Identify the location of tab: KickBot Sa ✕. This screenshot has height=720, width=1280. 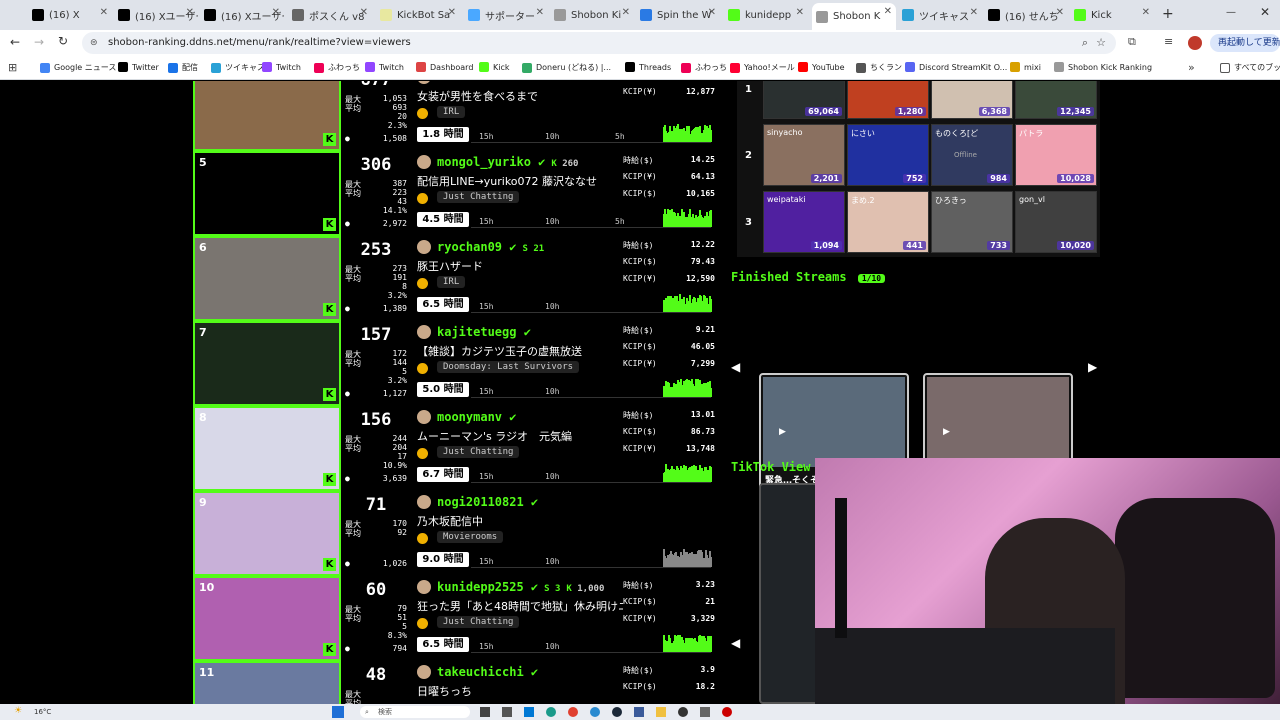
(418, 15).